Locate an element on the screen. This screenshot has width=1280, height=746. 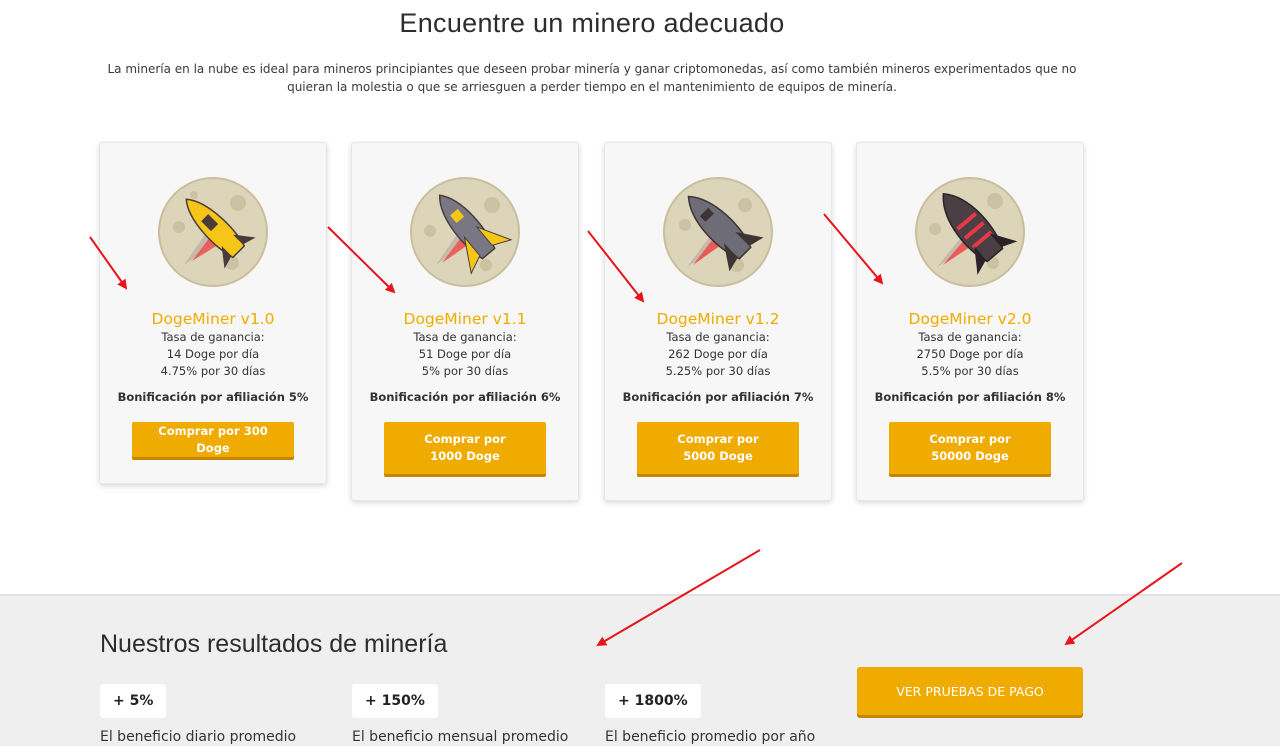
buy-button: Comprar por 1000 Doge is located at coordinates (465, 448).